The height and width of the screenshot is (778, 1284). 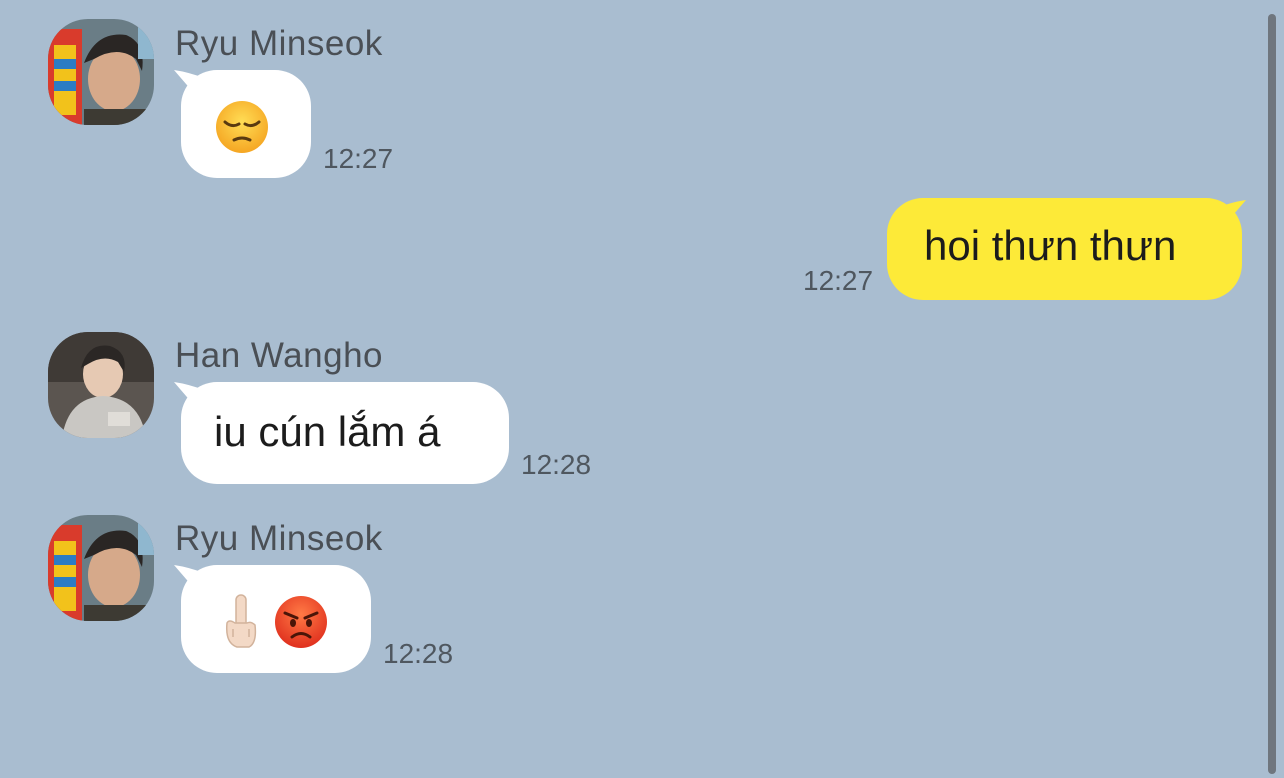 I want to click on scrollbar, so click(x=1272, y=394).